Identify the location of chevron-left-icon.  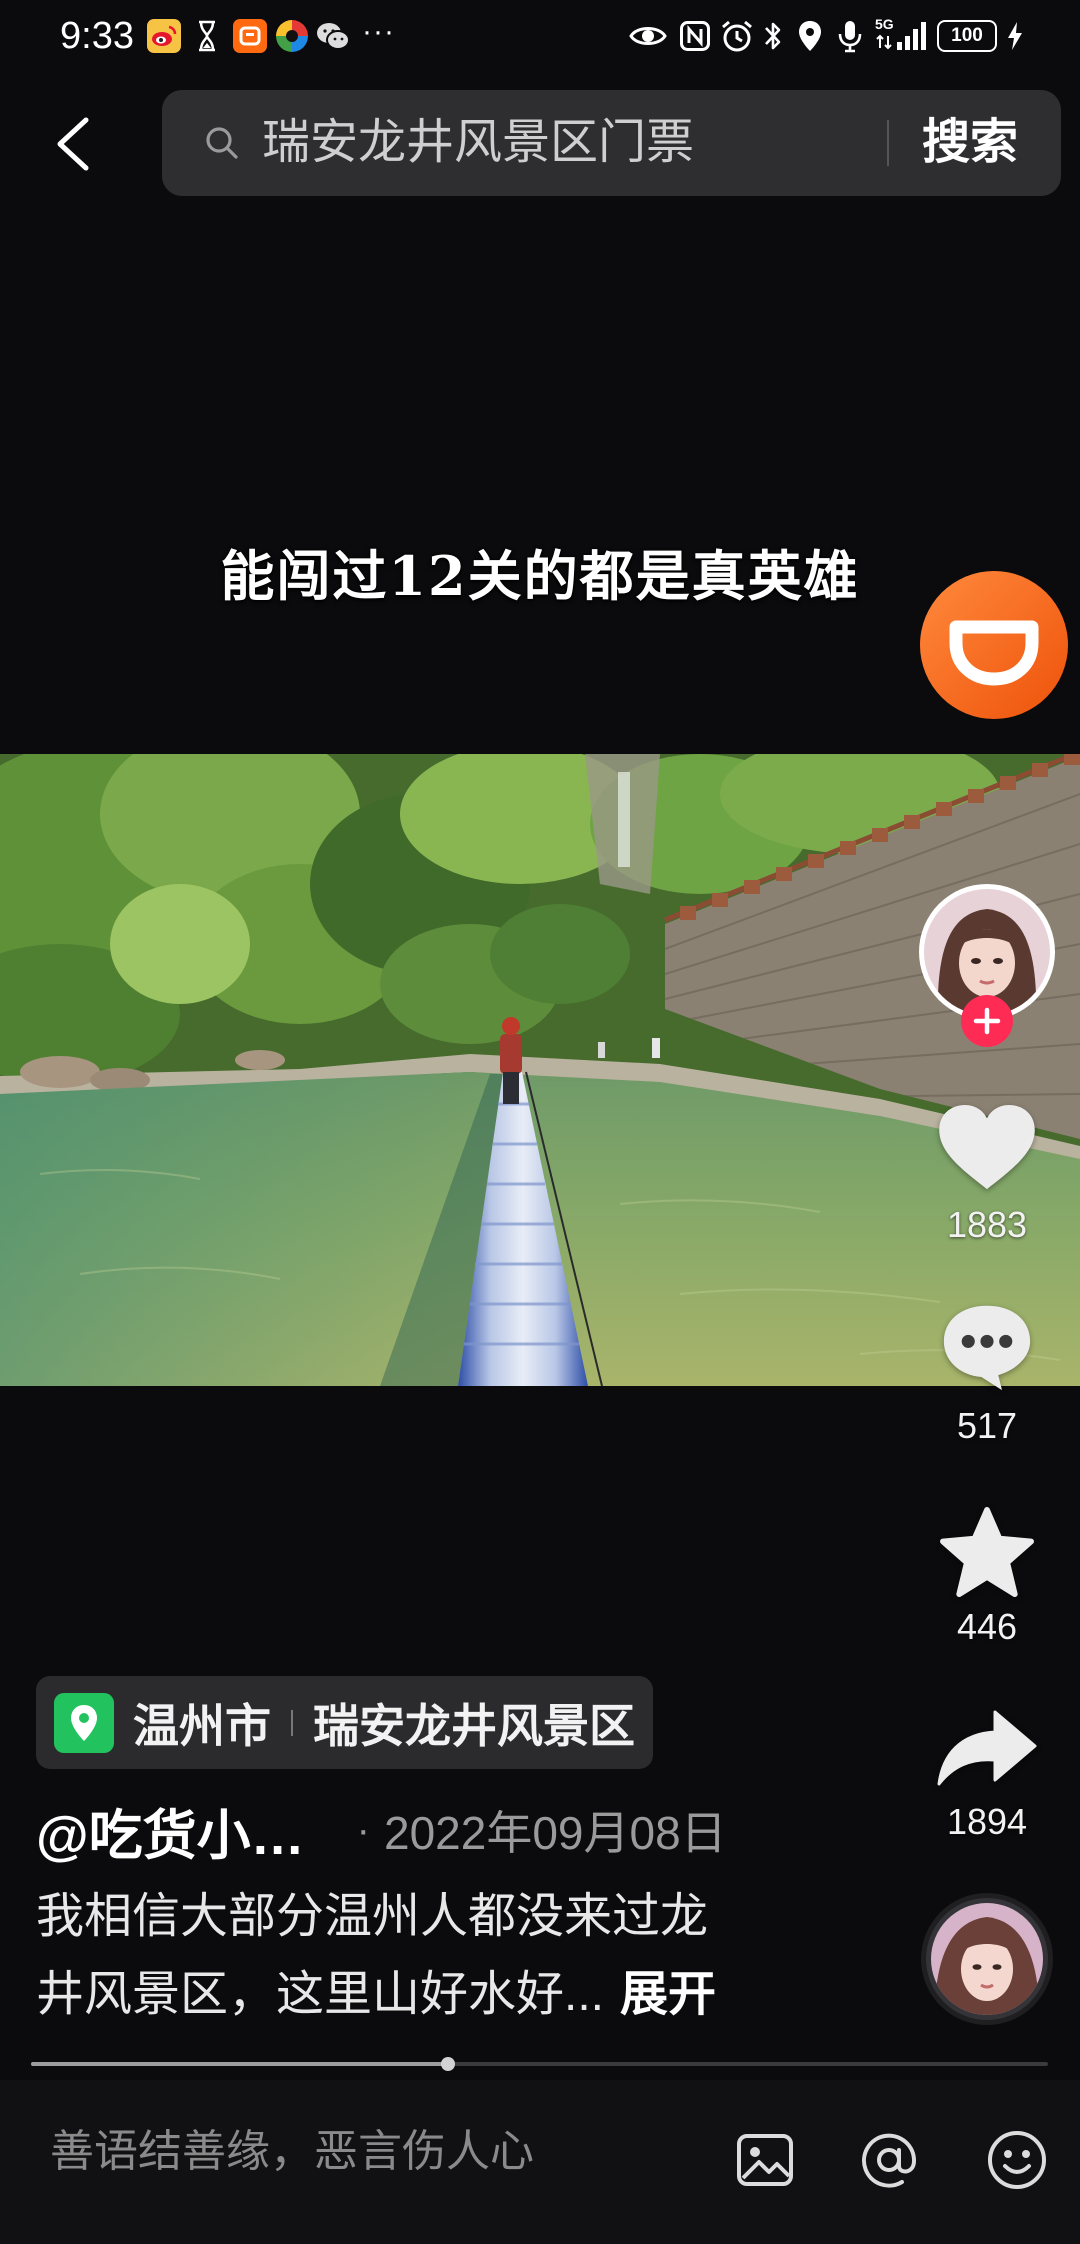
(73, 144).